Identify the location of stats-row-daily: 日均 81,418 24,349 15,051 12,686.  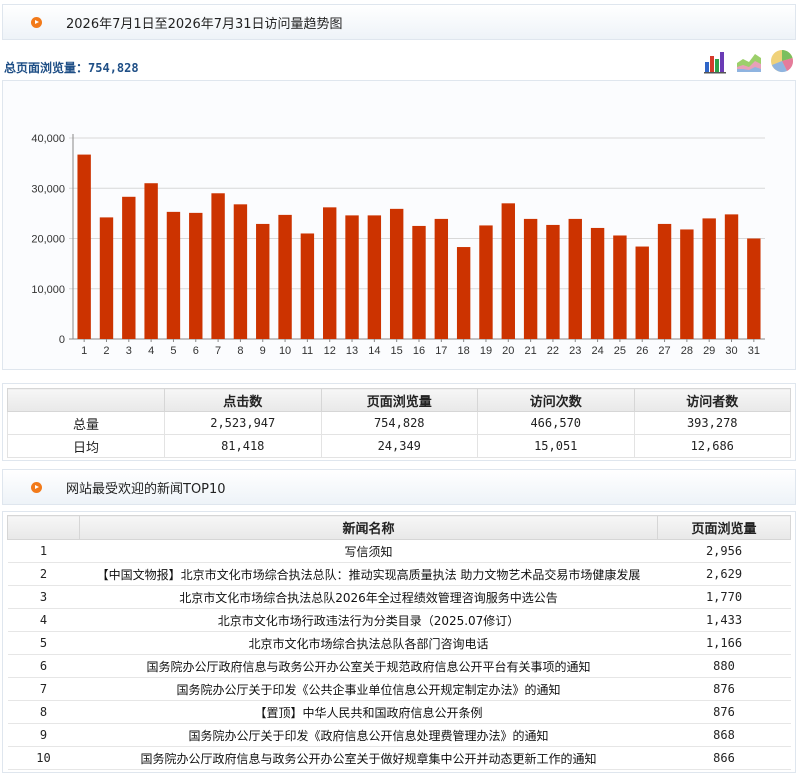
(399, 446).